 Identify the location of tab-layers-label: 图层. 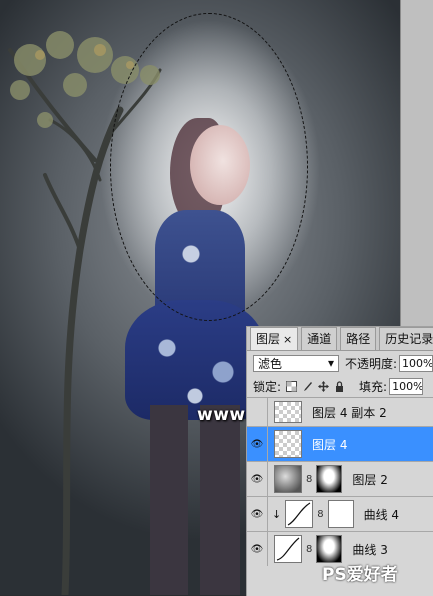
(268, 339).